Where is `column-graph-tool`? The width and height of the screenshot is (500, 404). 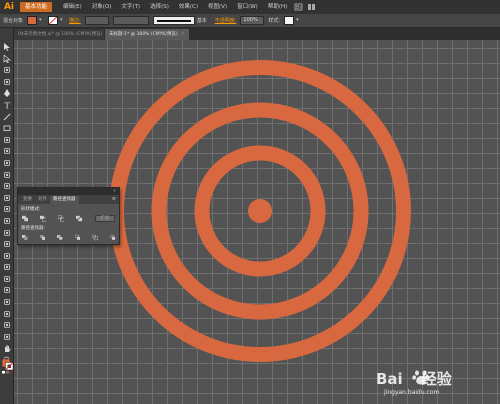 column-graph-tool is located at coordinates (7, 314).